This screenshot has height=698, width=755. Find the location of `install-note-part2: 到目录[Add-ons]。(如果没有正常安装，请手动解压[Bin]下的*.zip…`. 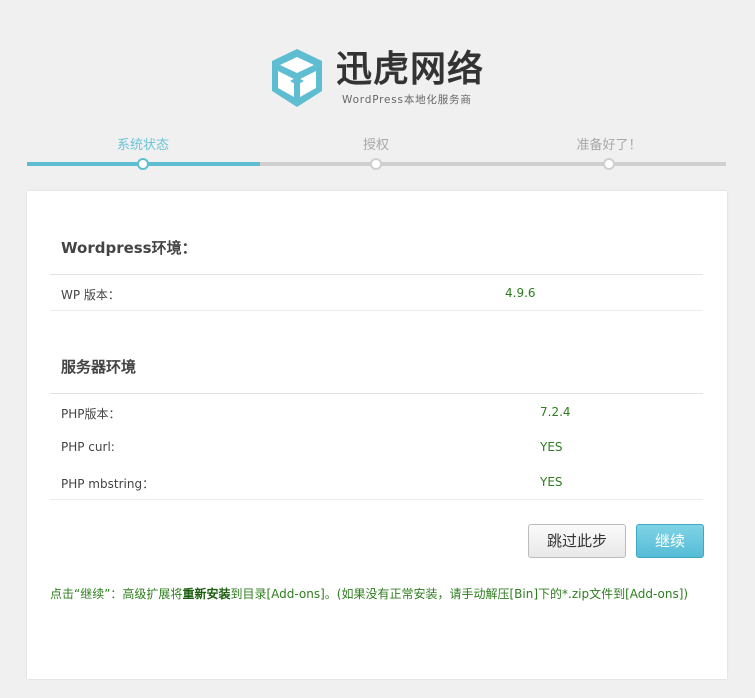

install-note-part2: 到目录[Add-ons]。(如果没有正常安装，请手动解压[Bin]下的*.zip… is located at coordinates (459, 594).